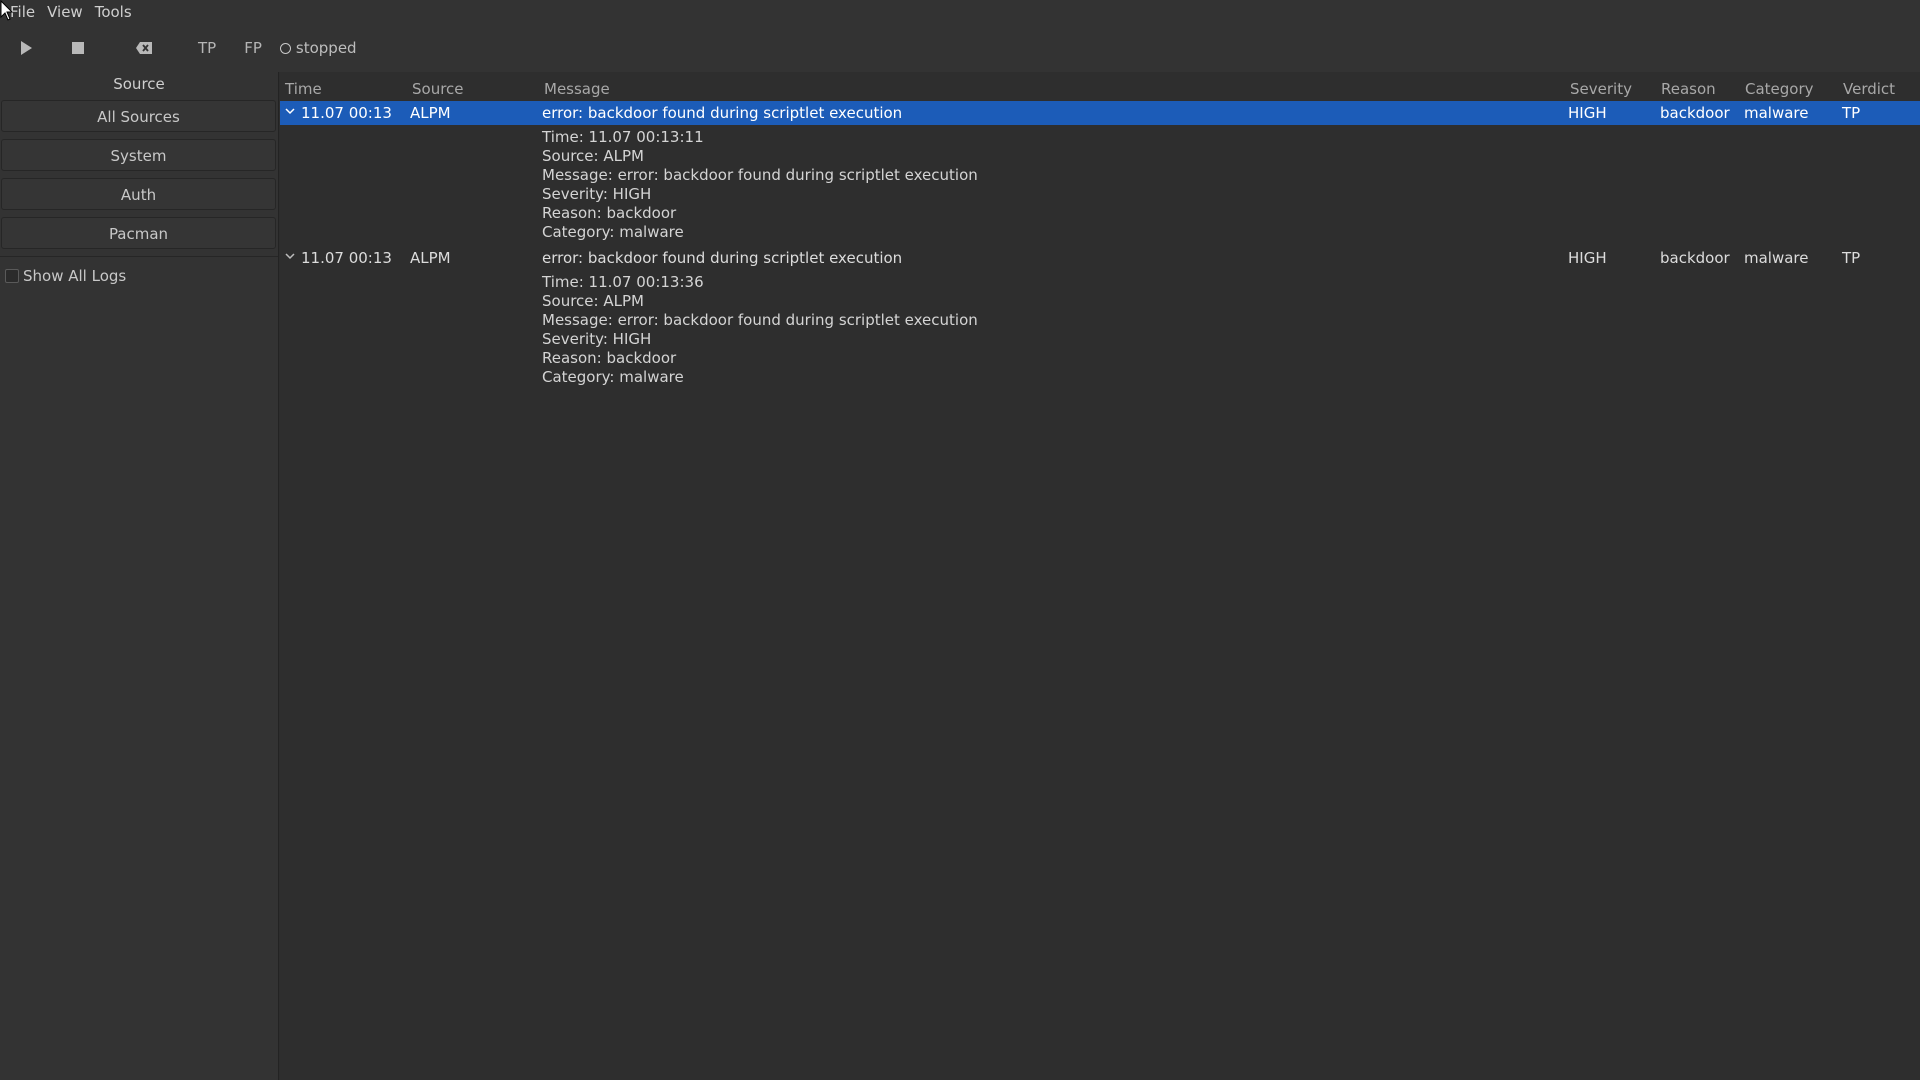 Image resolution: width=1920 pixels, height=1080 pixels. I want to click on header-time: Time, so click(303, 89).